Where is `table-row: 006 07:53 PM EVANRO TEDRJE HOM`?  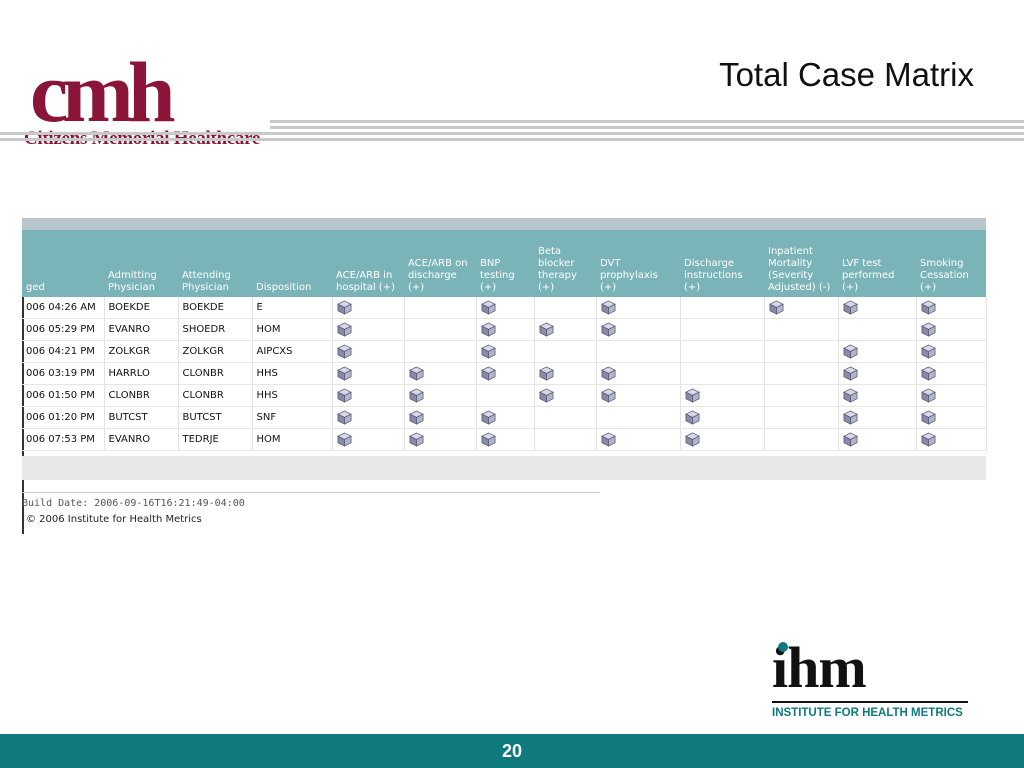 table-row: 006 07:53 PM EVANRO TEDRJE HOM is located at coordinates (504, 439).